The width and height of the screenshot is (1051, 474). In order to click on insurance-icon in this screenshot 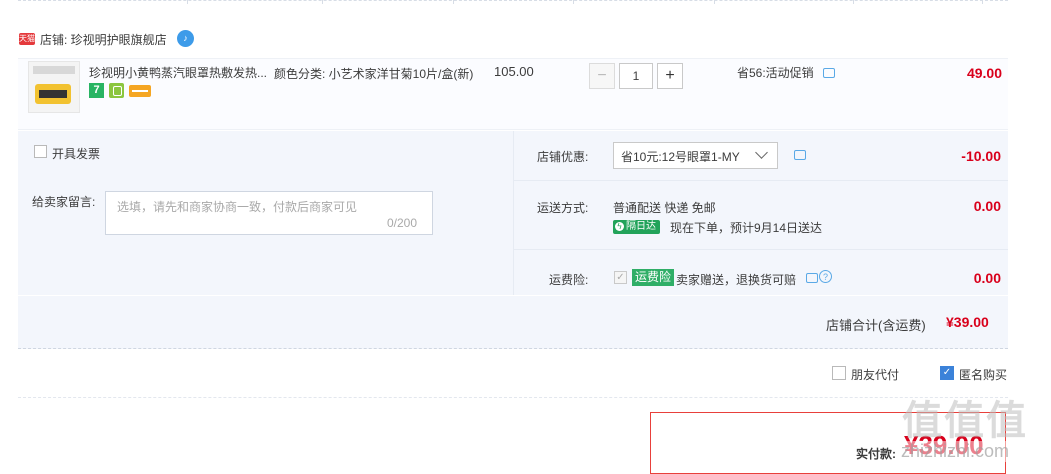, I will do `click(116, 90)`.